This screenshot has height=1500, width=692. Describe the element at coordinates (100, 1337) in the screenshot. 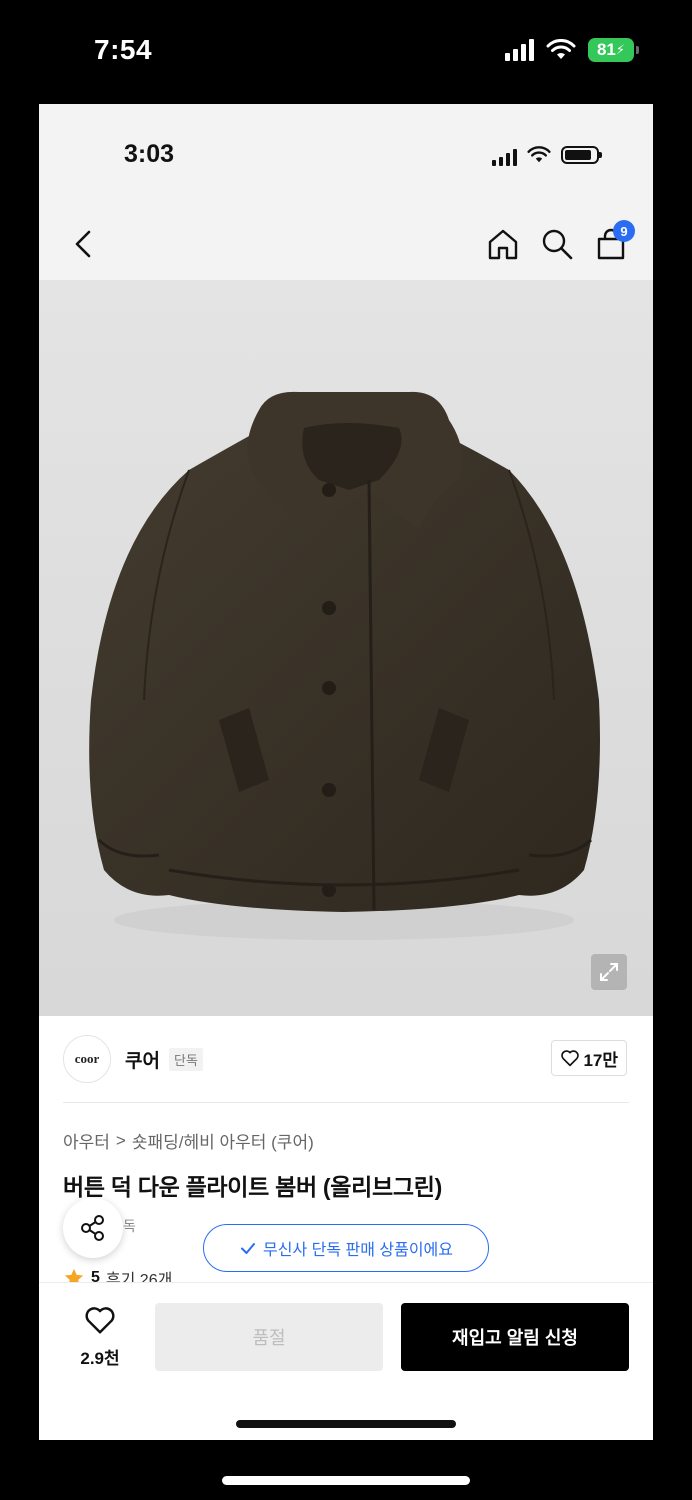

I see `wishlist-button: 2.9천` at that location.